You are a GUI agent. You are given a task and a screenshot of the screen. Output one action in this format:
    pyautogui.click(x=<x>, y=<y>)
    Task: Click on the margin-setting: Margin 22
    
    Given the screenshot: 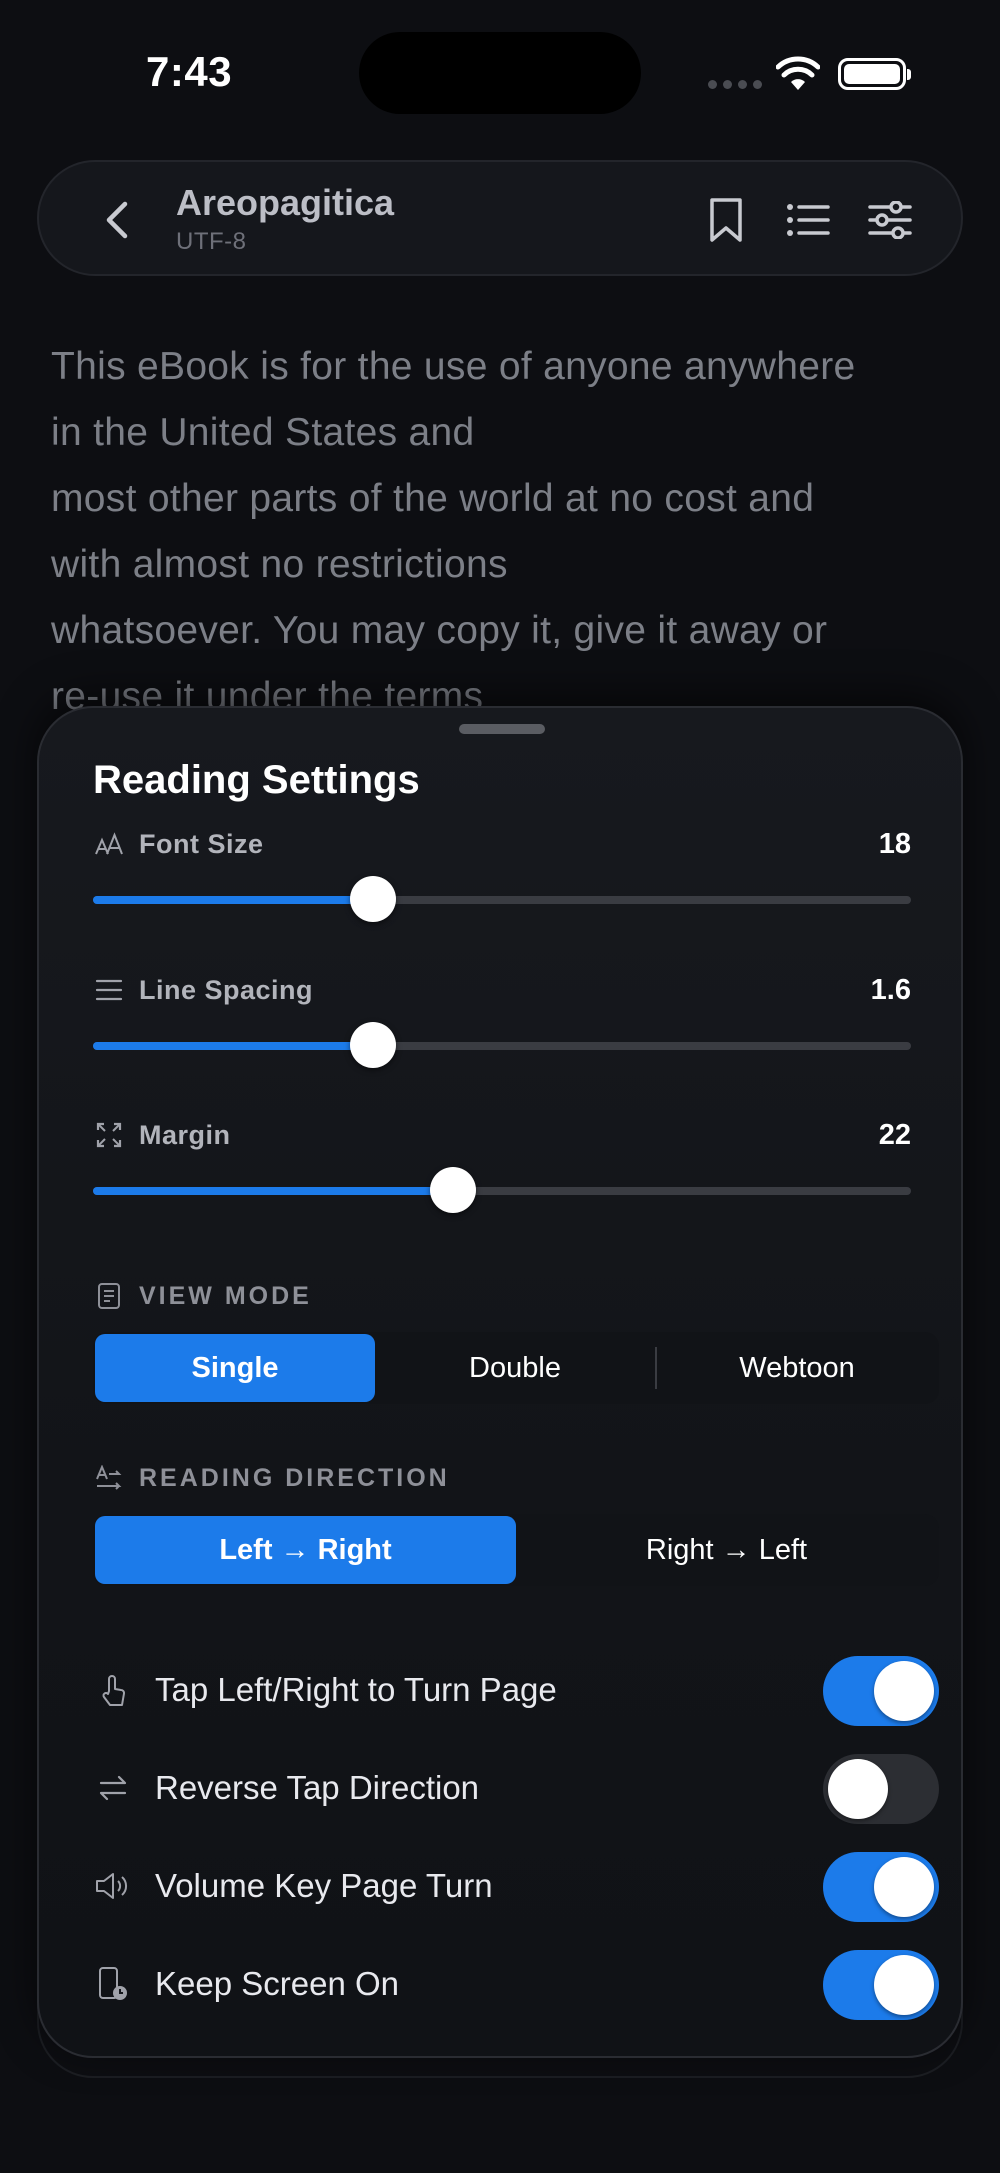 What is the action you would take?
    pyautogui.click(x=502, y=1169)
    